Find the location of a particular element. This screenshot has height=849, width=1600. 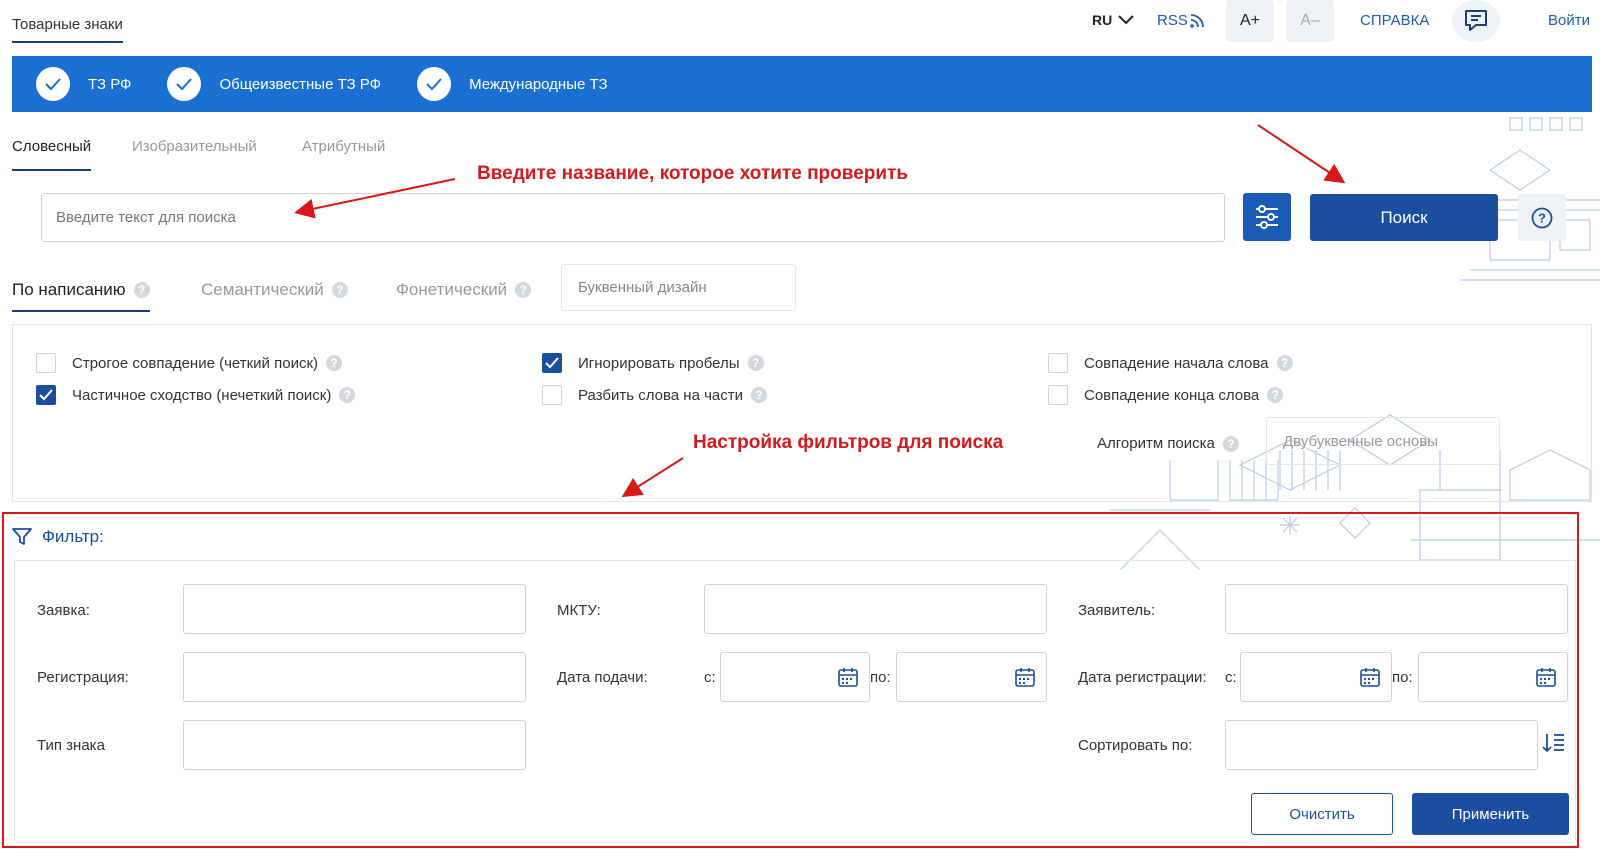

database-well-known-tz: Общеизвестные ТЗ РФ is located at coordinates (274, 84).